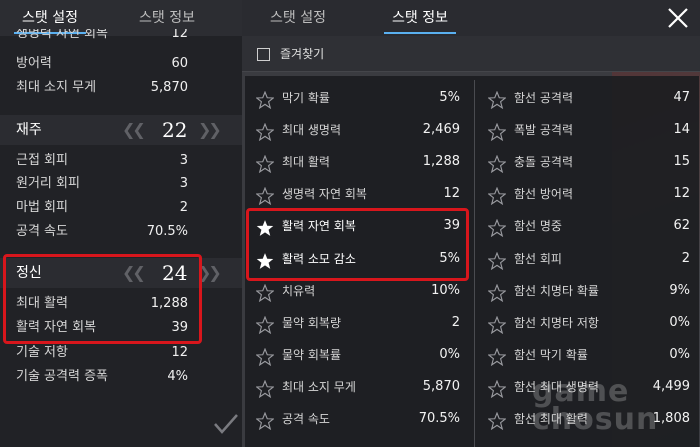  What do you see at coordinates (121, 64) in the screenshot?
I see `stat-row: 방어력 60` at bounding box center [121, 64].